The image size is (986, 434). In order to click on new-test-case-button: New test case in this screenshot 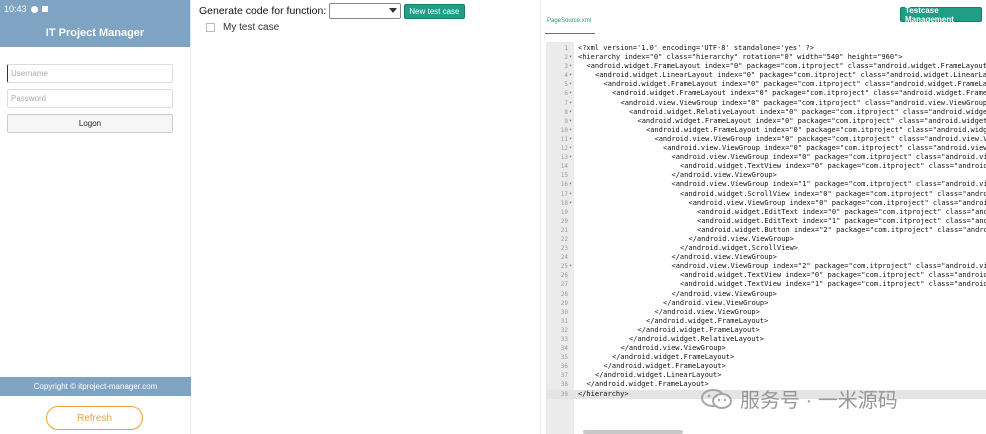, I will do `click(434, 11)`.